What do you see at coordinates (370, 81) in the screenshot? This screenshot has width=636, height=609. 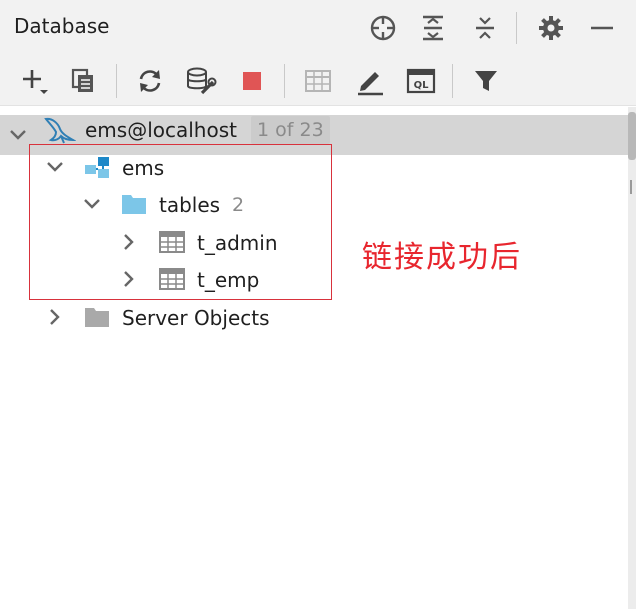 I see `edit-icon` at bounding box center [370, 81].